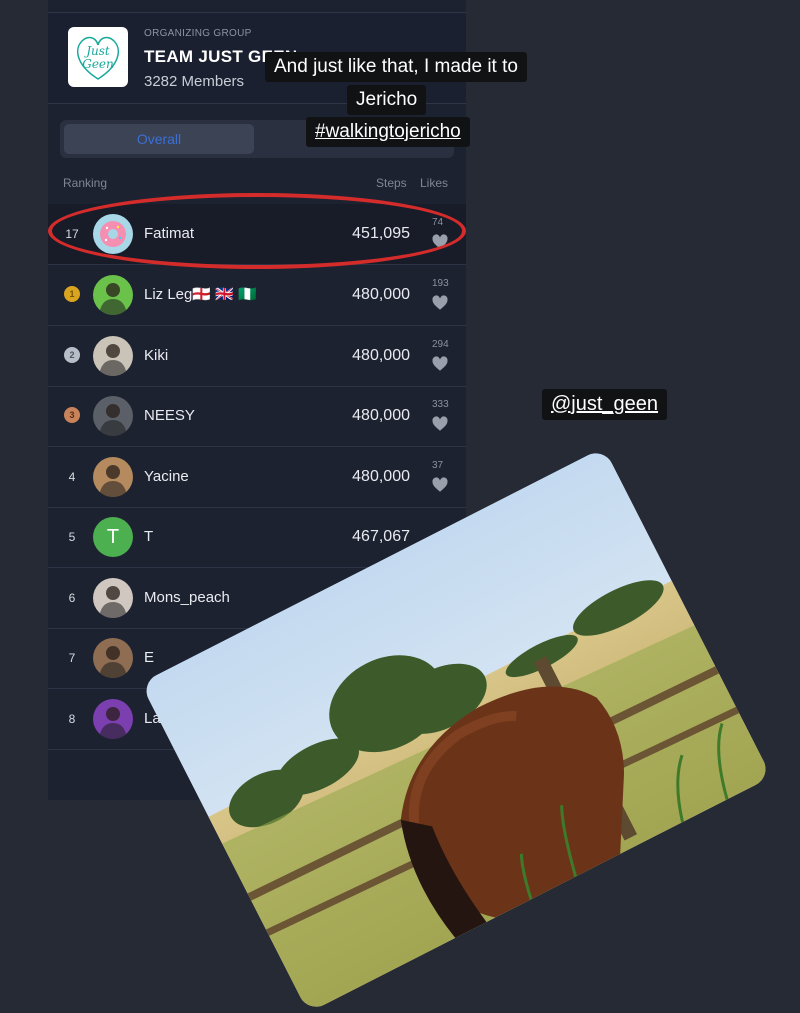 Image resolution: width=800 pixels, height=1013 pixels. I want to click on participant-name: NEESY, so click(169, 415).